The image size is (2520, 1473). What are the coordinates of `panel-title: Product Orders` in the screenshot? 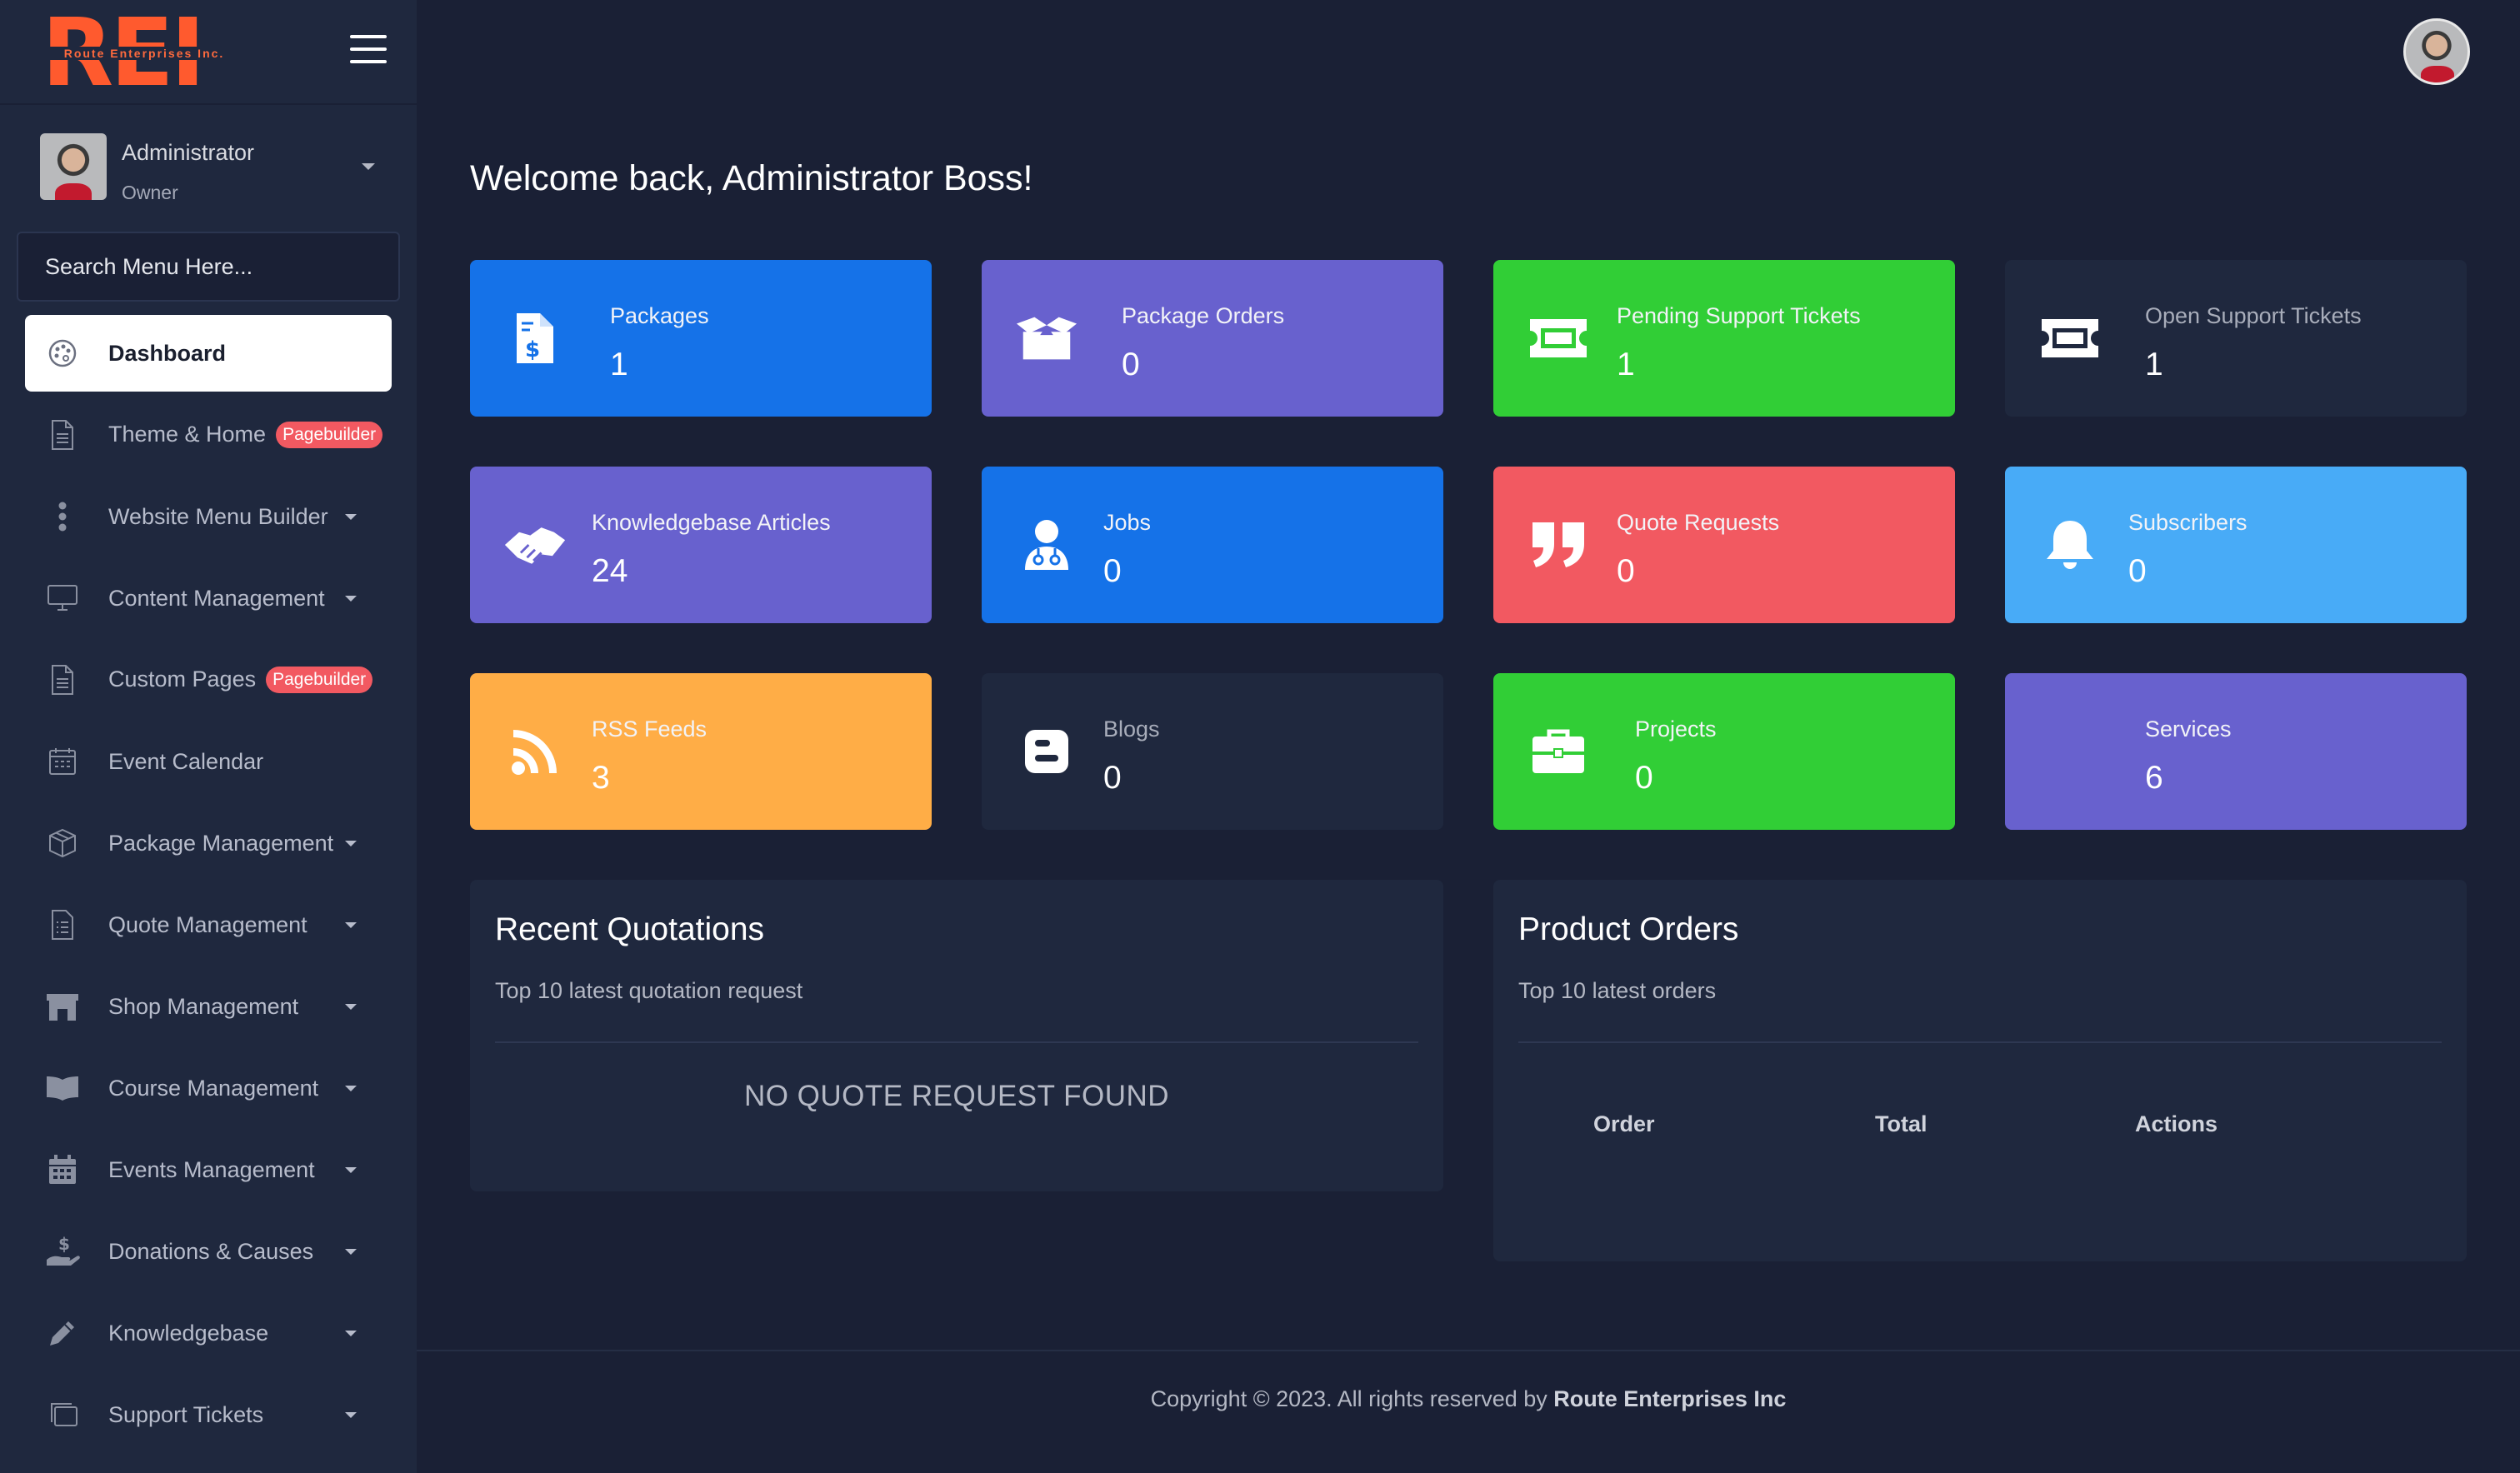 It's located at (1628, 929).